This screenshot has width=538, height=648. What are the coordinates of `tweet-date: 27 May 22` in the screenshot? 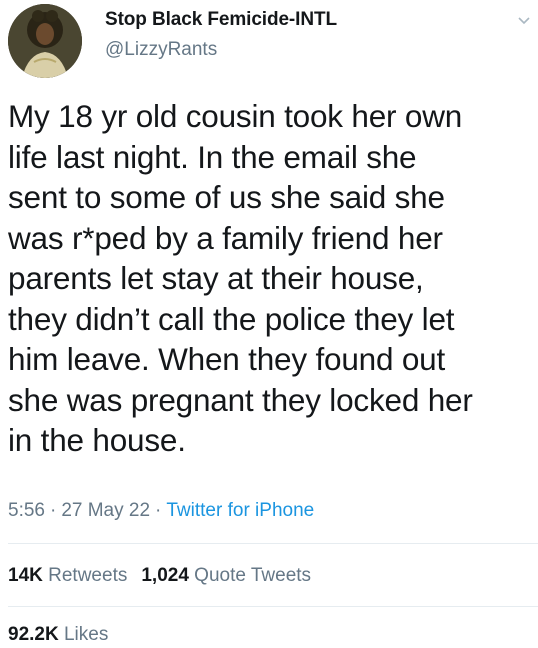 It's located at (105, 510).